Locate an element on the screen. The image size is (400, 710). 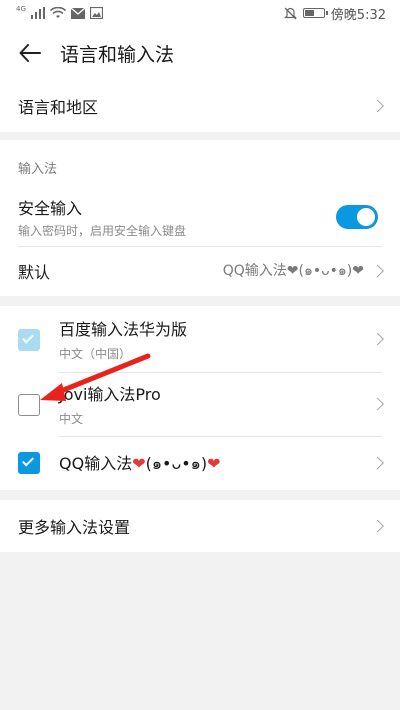
more-settings-row: 更多输入法设置 is located at coordinates (200, 526).